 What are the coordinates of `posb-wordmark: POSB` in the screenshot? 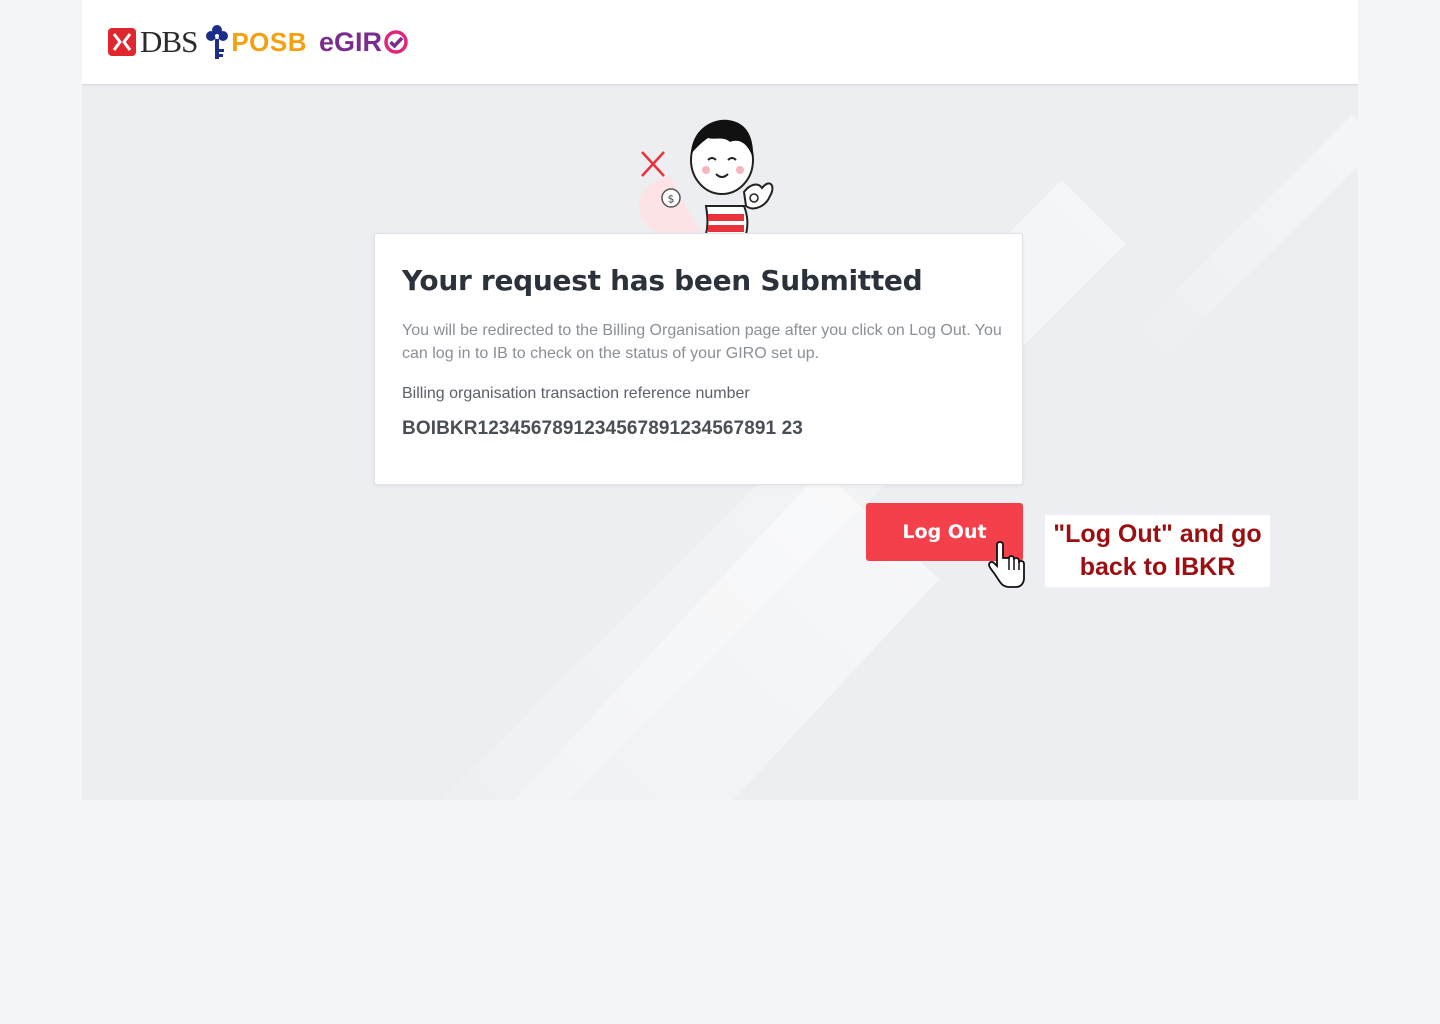 It's located at (269, 41).